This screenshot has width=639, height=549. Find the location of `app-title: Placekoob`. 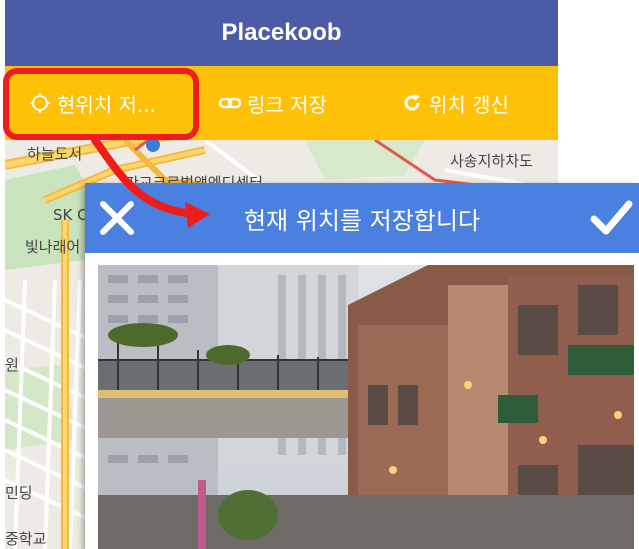

app-title: Placekoob is located at coordinates (281, 32).